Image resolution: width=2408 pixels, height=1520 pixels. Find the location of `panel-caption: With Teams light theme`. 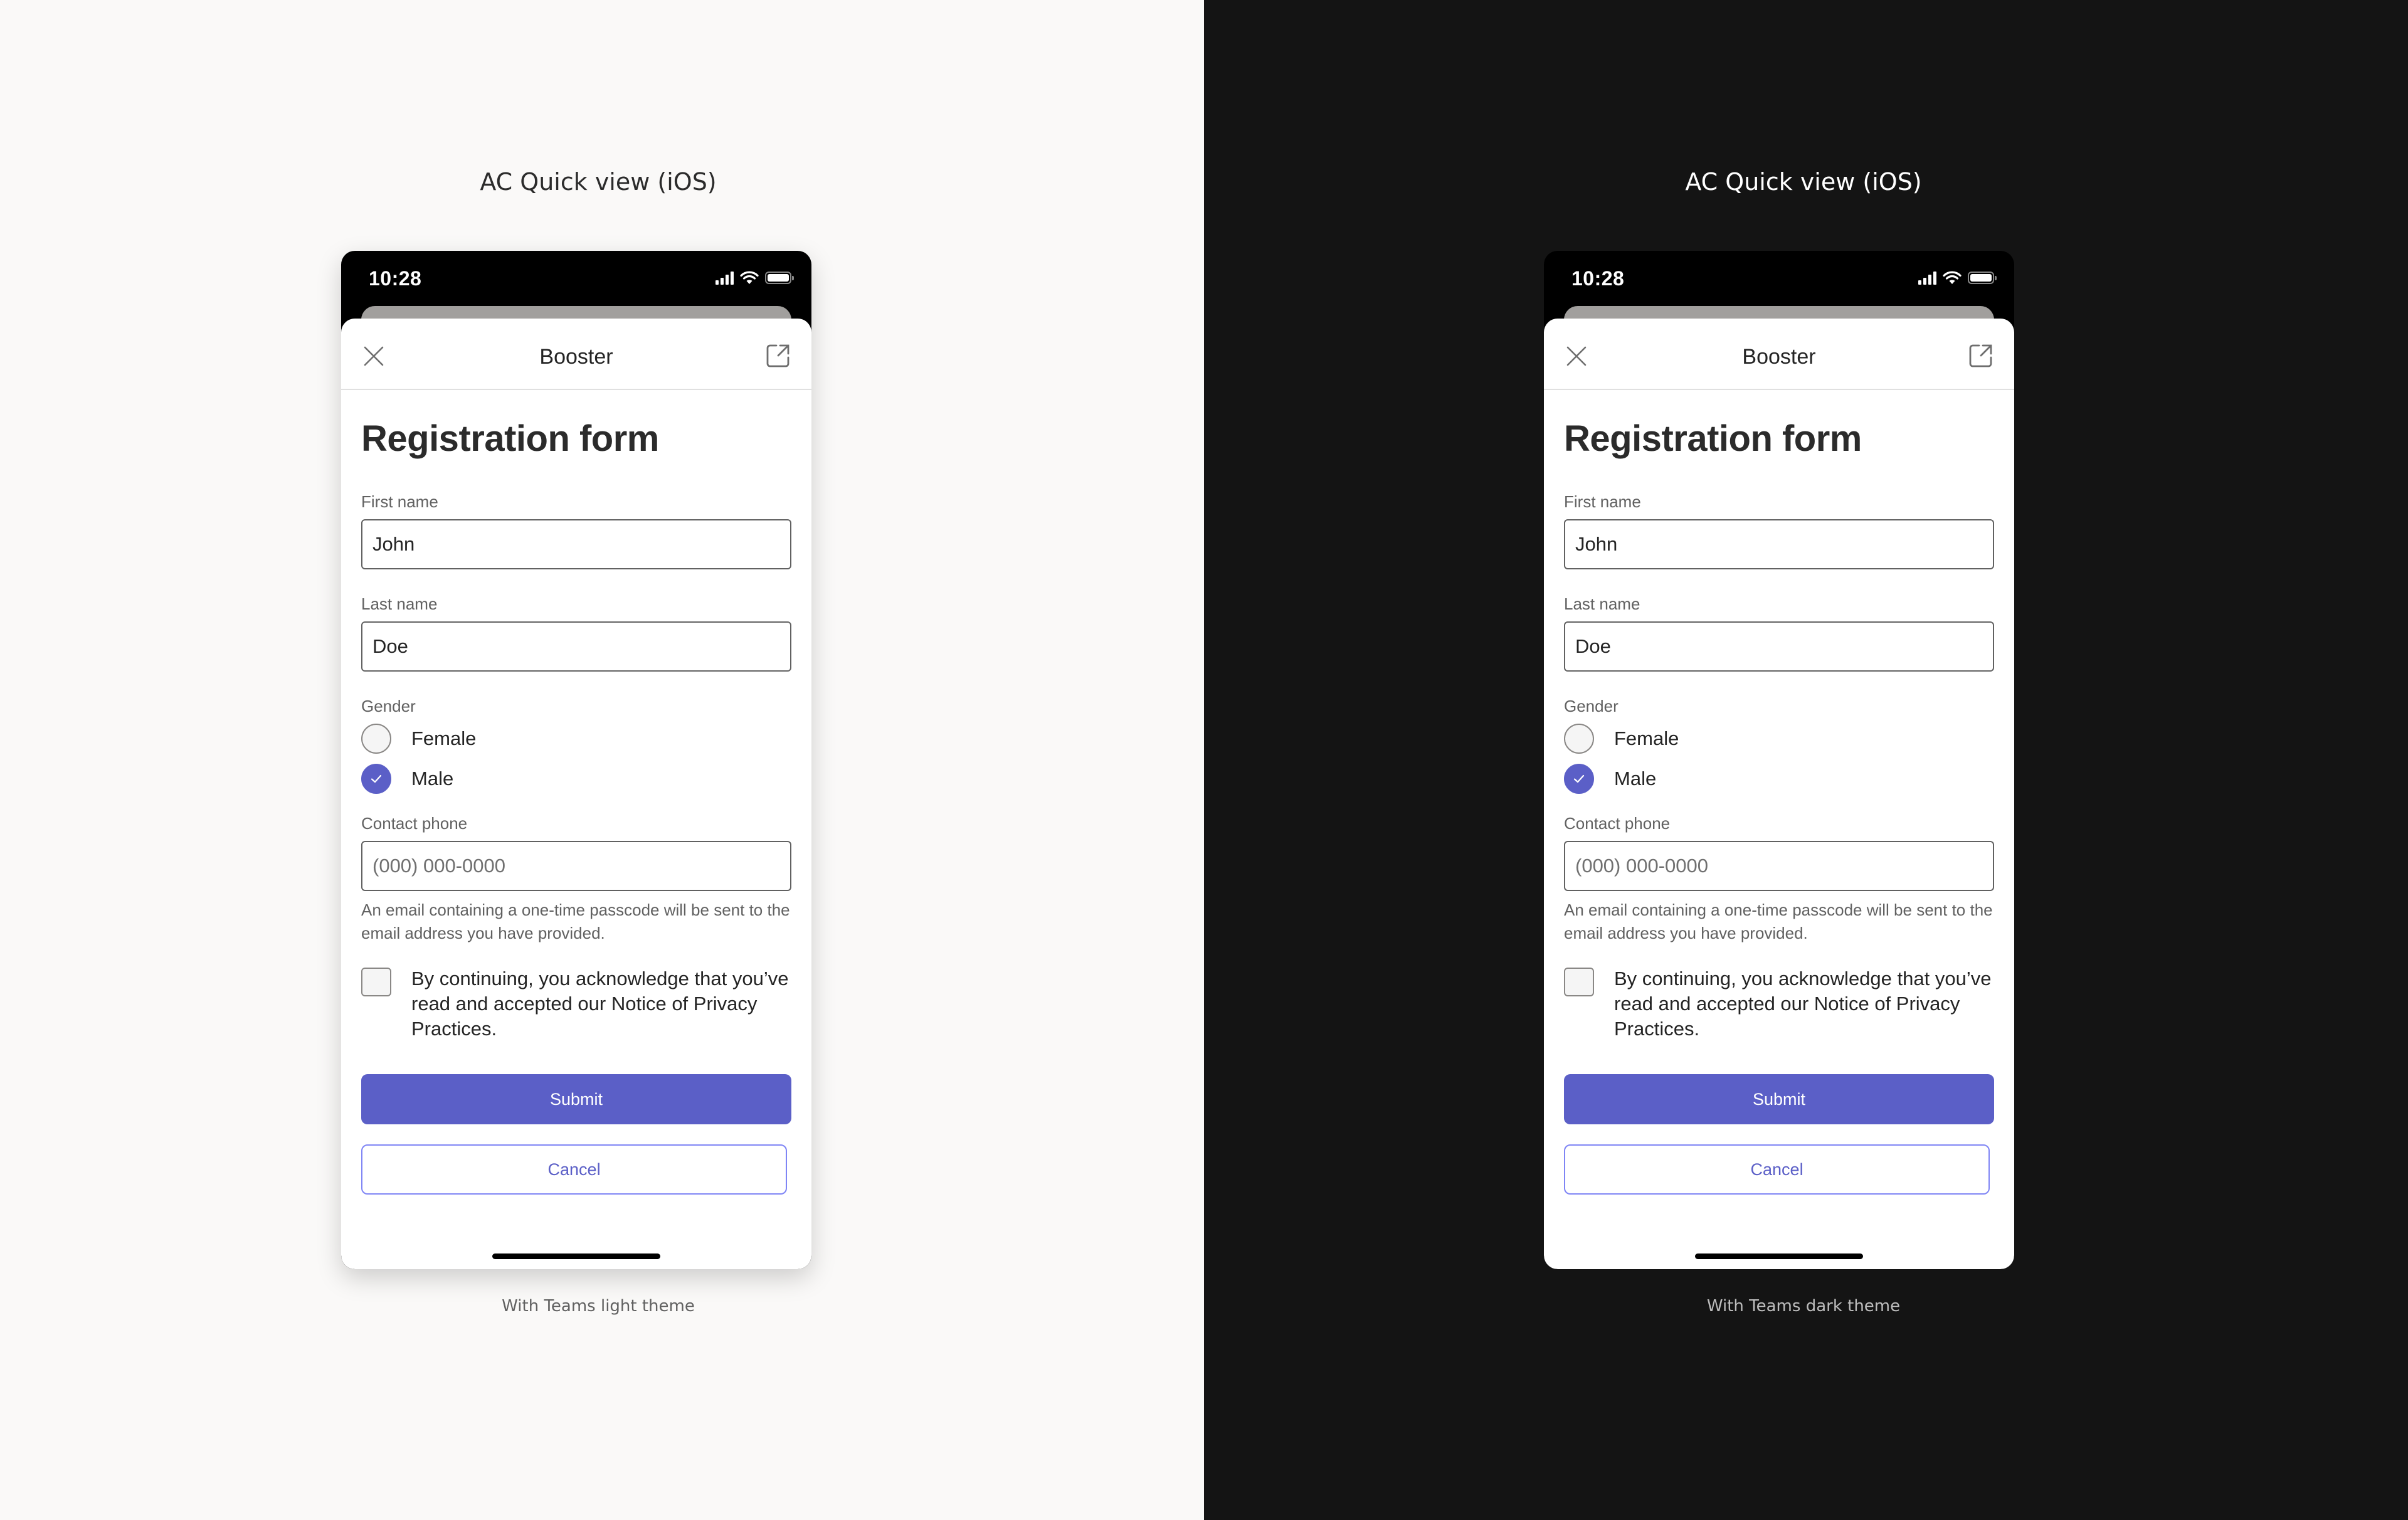

panel-caption: With Teams light theme is located at coordinates (598, 1307).